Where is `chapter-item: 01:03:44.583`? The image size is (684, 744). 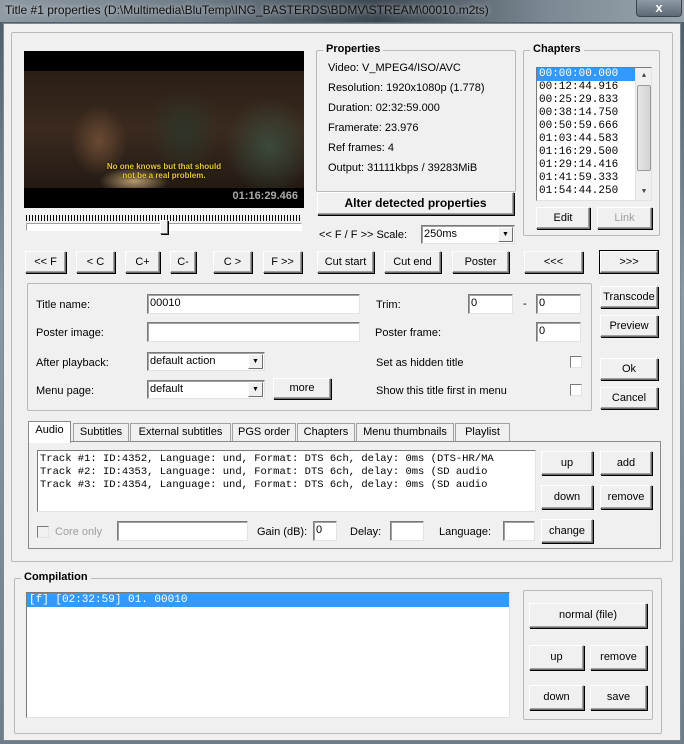
chapter-item: 01:03:44.583 is located at coordinates (594, 139).